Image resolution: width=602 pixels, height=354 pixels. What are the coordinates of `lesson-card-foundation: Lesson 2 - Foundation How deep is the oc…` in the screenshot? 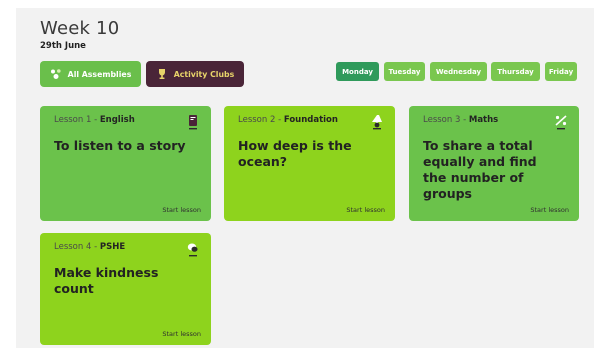 It's located at (309, 163).